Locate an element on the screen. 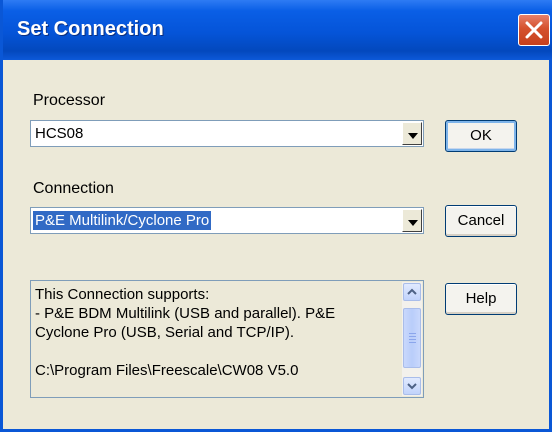 The image size is (552, 432). close-icon is located at coordinates (534, 30).